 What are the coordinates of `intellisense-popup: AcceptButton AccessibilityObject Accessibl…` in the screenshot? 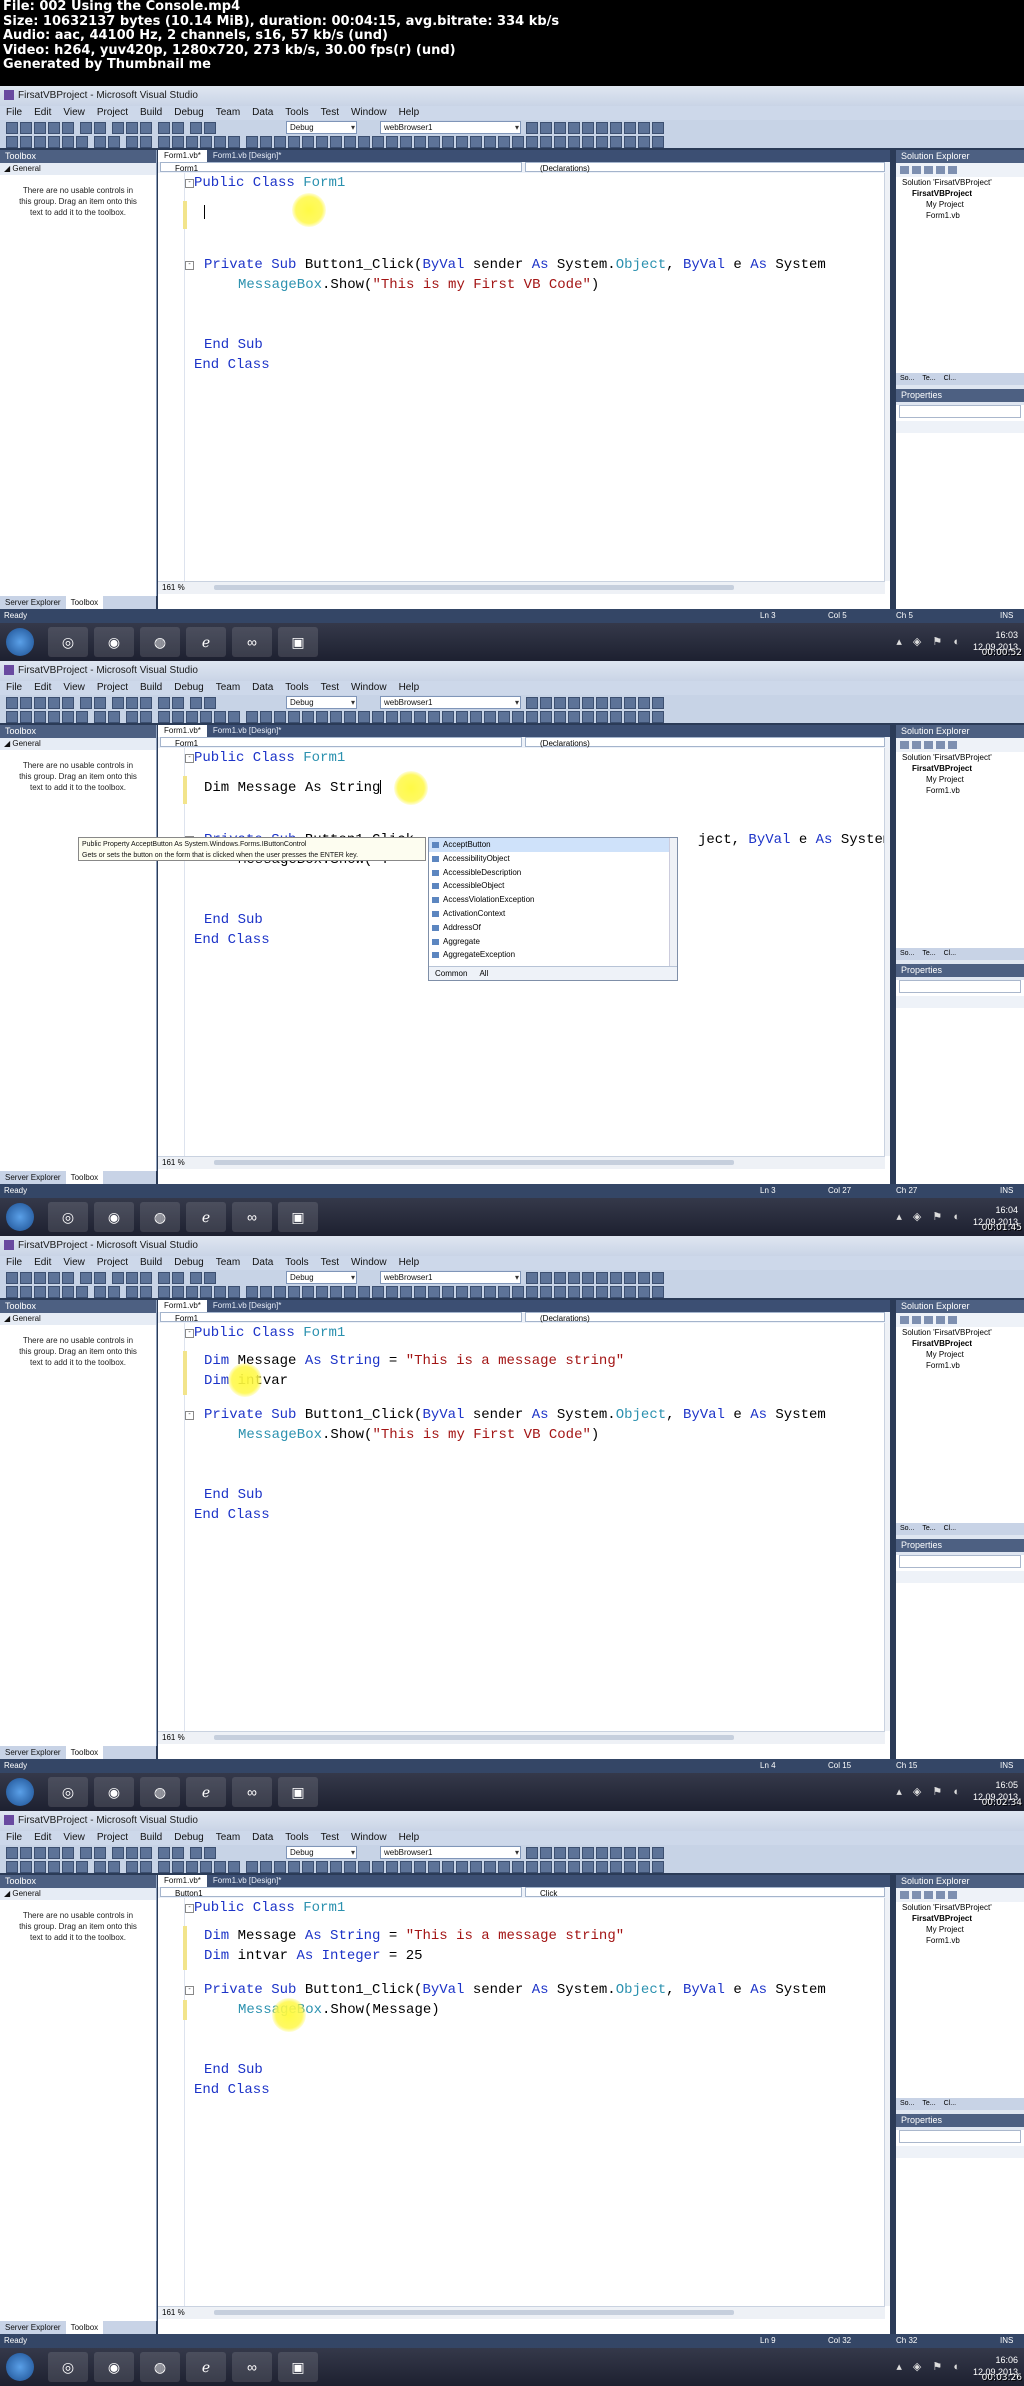 It's located at (553, 909).